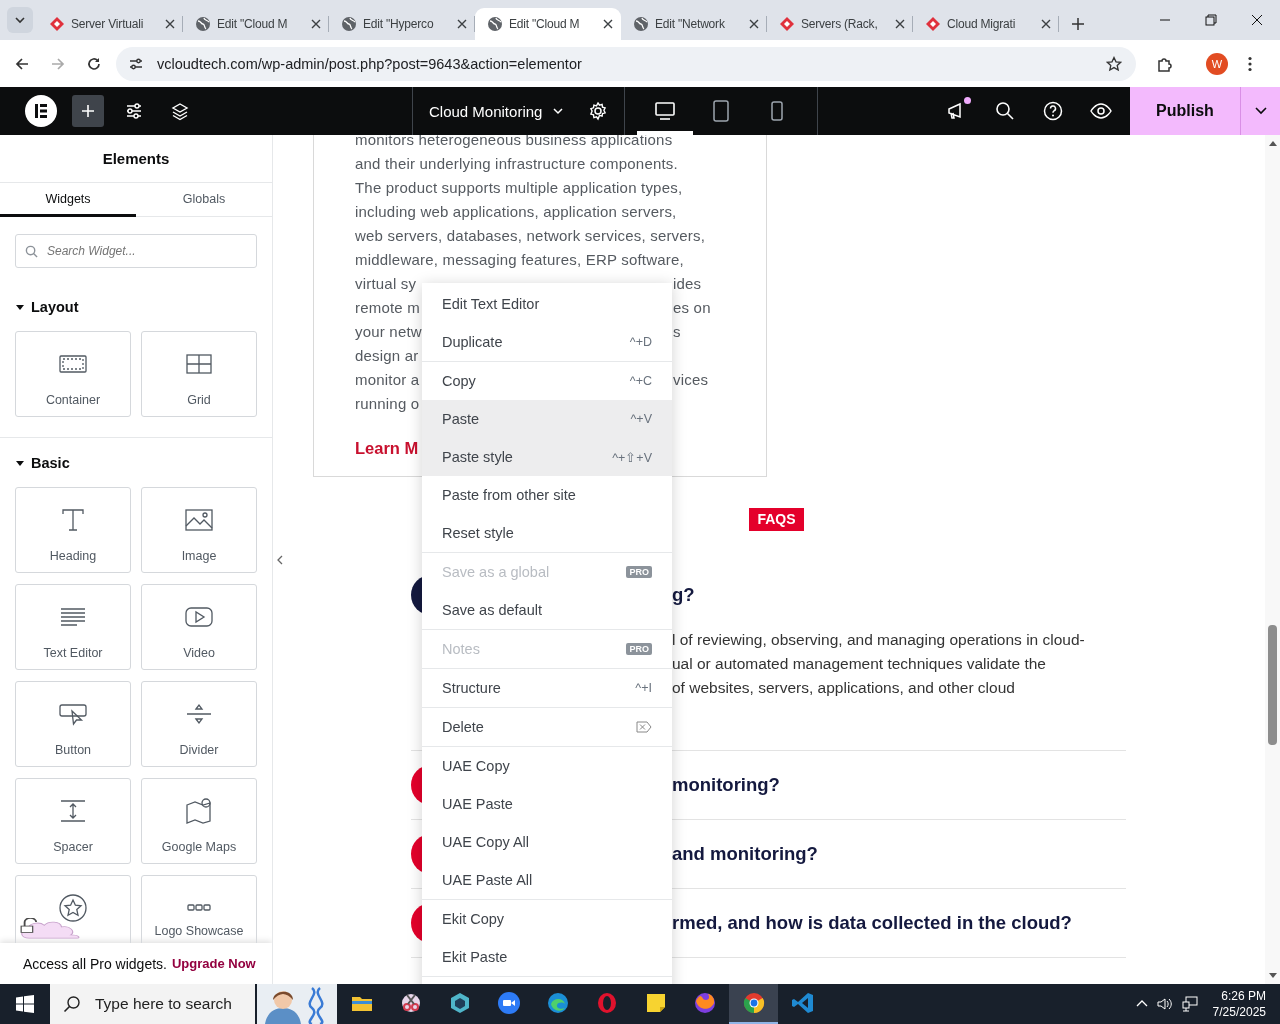 The image size is (1280, 1024). Describe the element at coordinates (547, 919) in the screenshot. I see `menu-item: Ekit Copy` at that location.